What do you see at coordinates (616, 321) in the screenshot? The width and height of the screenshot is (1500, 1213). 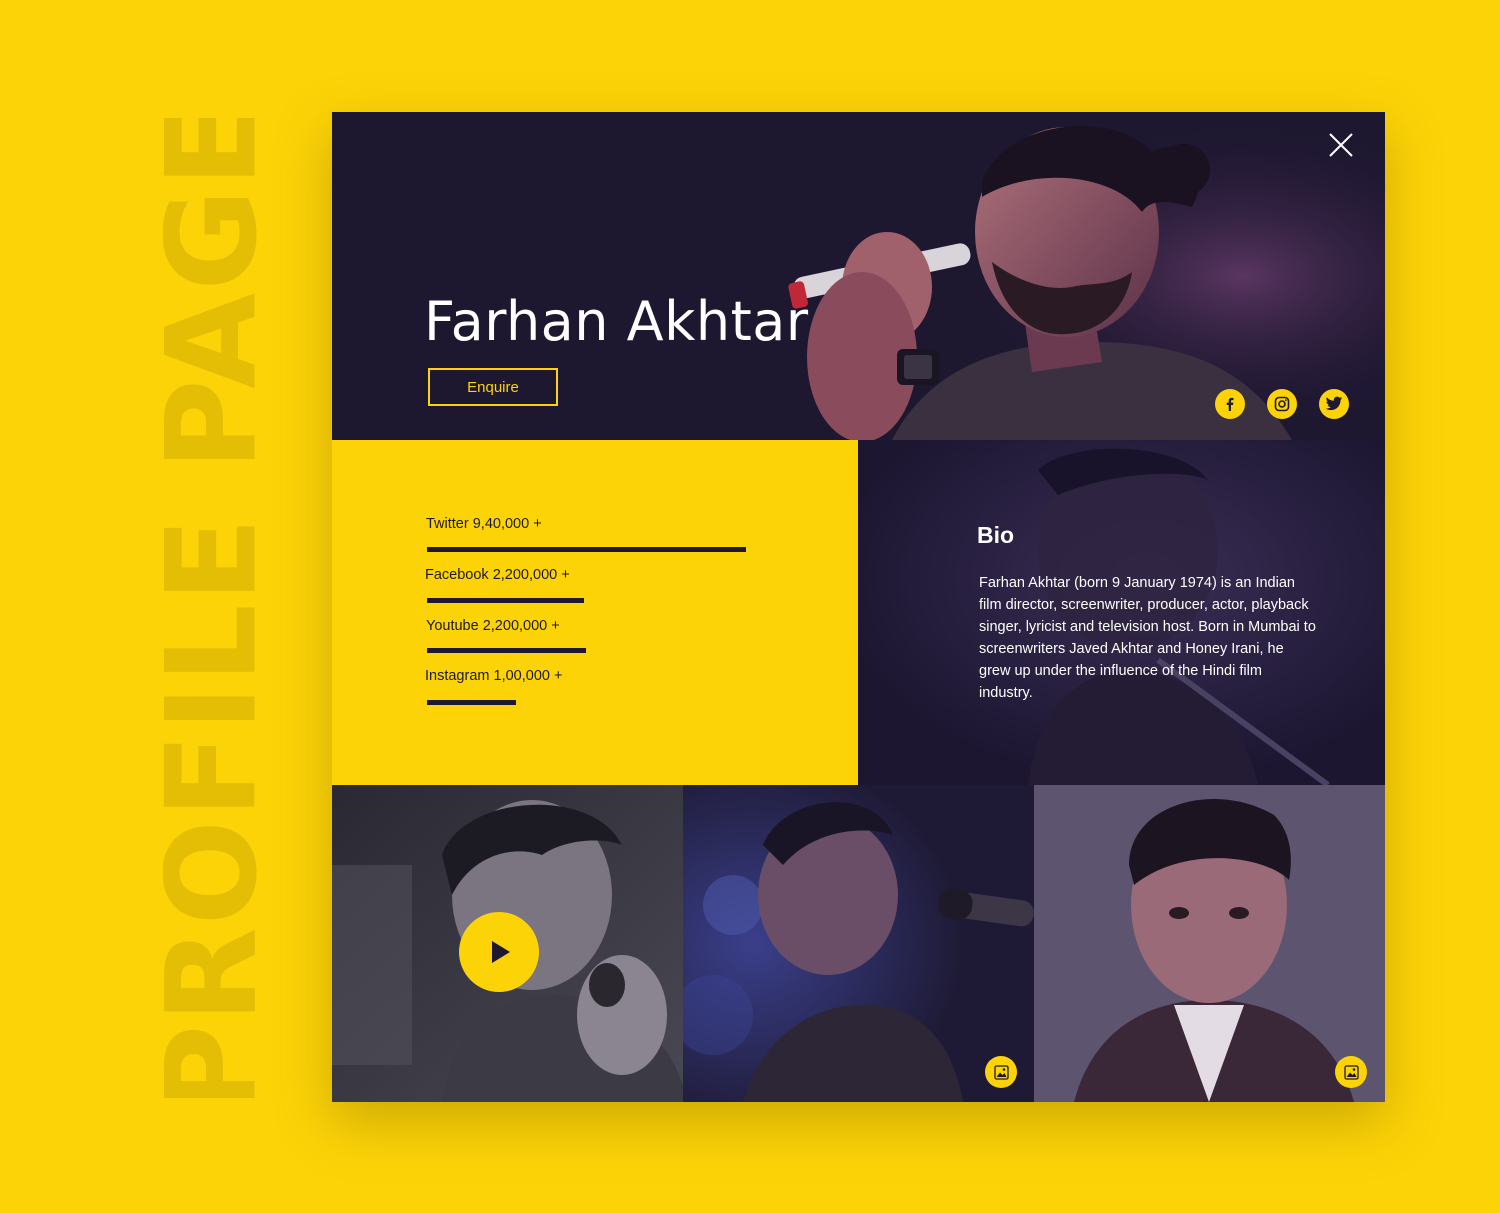 I see `profile-name: Farhan Akhtar` at bounding box center [616, 321].